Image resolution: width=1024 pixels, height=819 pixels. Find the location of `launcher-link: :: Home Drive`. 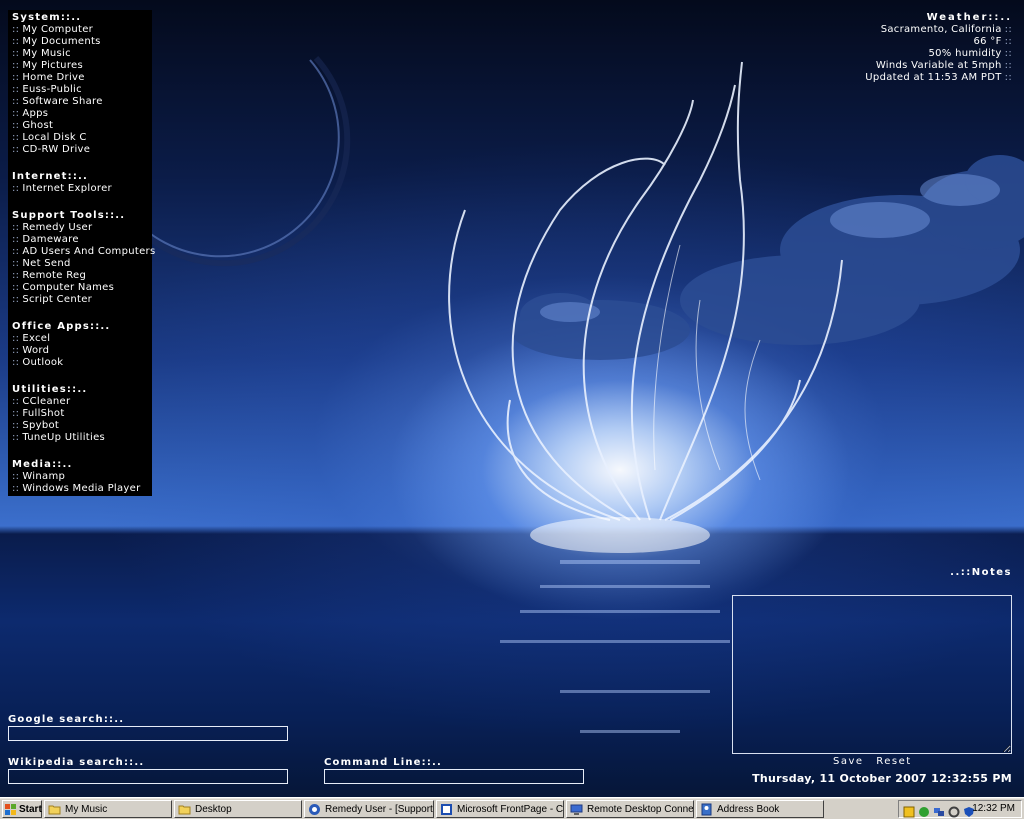

launcher-link: :: Home Drive is located at coordinates (82, 78).